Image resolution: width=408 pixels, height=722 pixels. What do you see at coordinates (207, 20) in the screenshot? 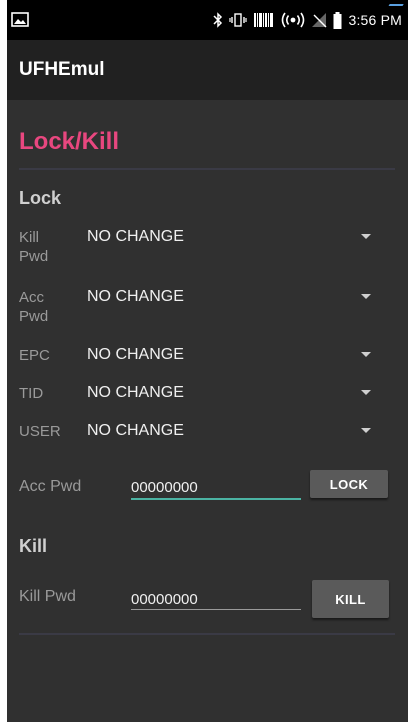
I see `status-bar: 3:56 PM` at bounding box center [207, 20].